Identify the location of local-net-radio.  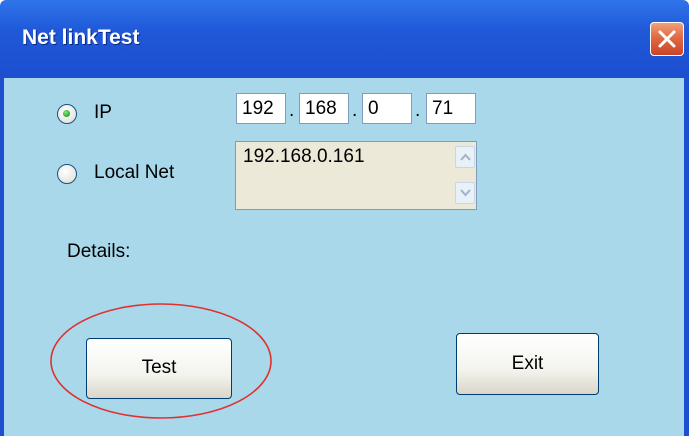
(67, 174).